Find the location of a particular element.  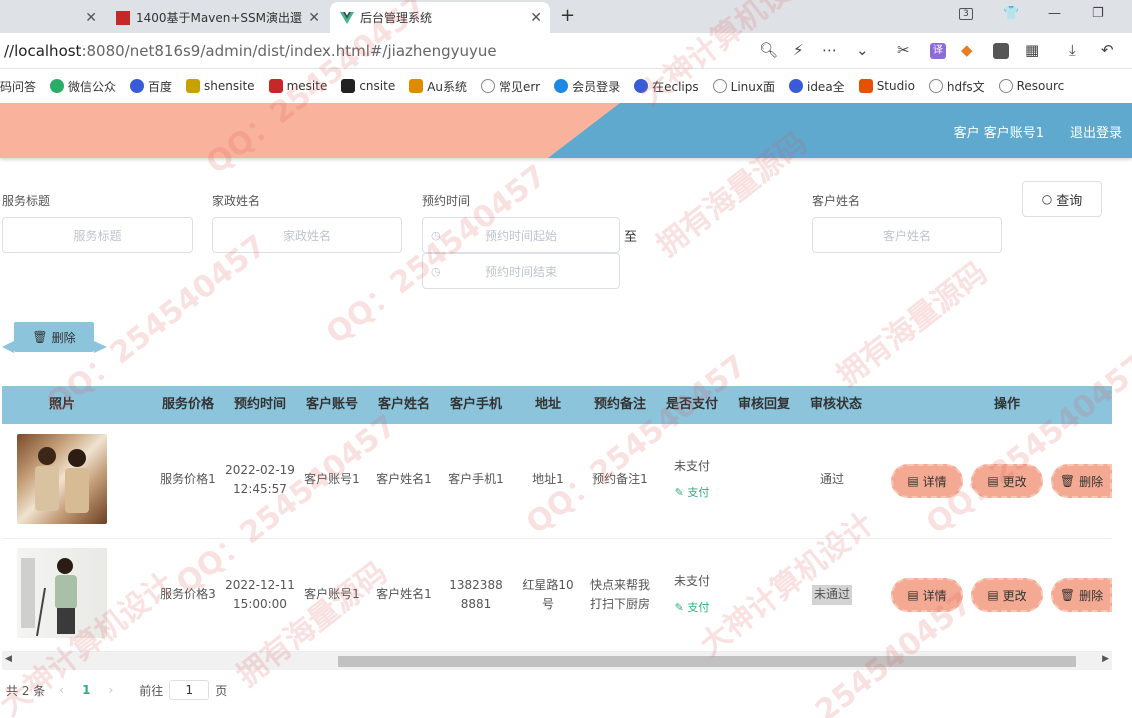

shirt-icon: 👕 is located at coordinates (1011, 13).